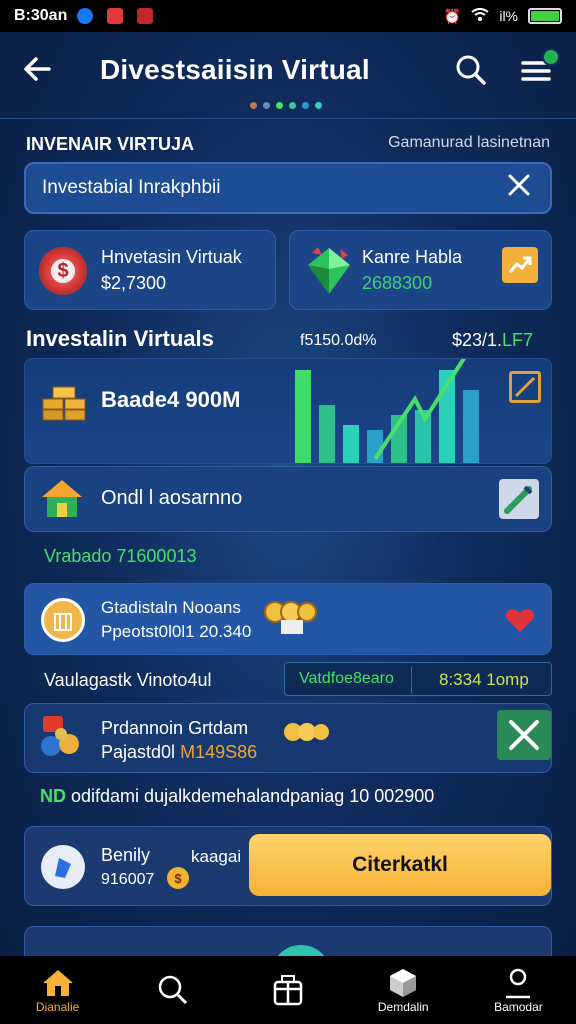 This screenshot has height=1024, width=576. What do you see at coordinates (508, 16) in the screenshot?
I see `signal-icon: il%` at bounding box center [508, 16].